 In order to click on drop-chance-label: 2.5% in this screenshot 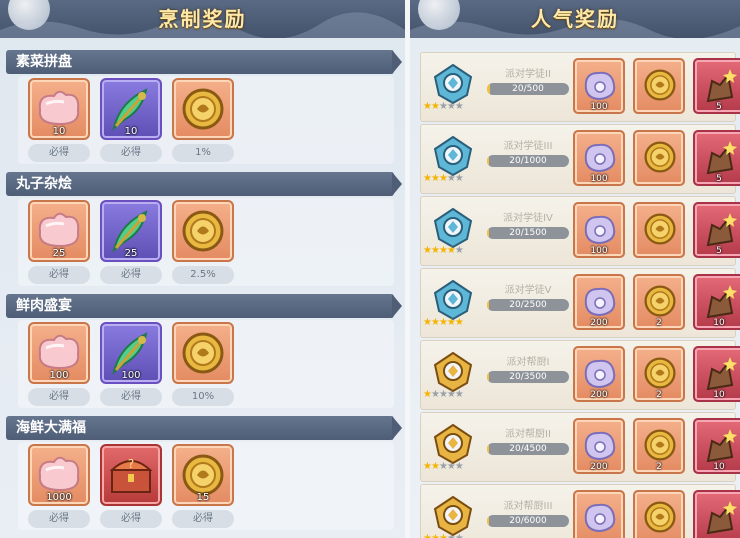, I will do `click(203, 275)`.